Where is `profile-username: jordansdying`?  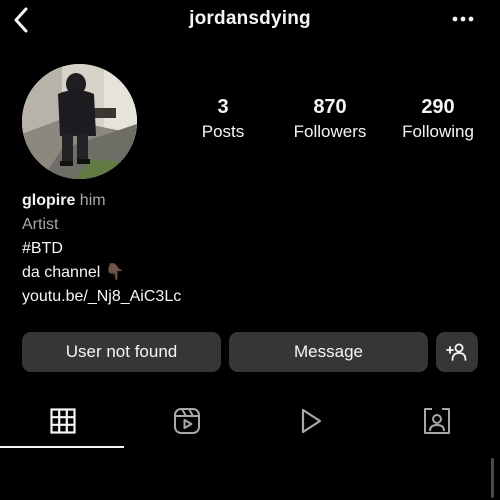 profile-username: jordansdying is located at coordinates (250, 18).